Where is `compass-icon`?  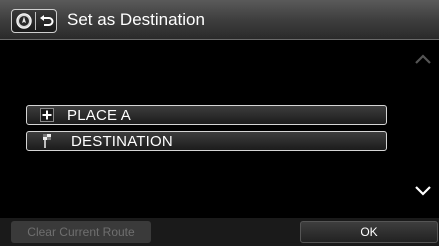 compass-icon is located at coordinates (24, 21).